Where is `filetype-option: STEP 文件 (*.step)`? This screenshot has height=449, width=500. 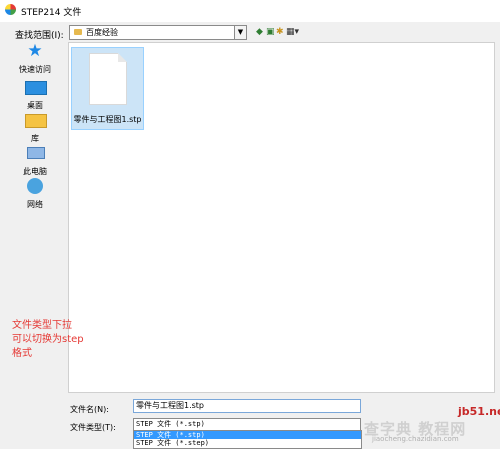
filetype-option: STEP 文件 (*.step) is located at coordinates (247, 443).